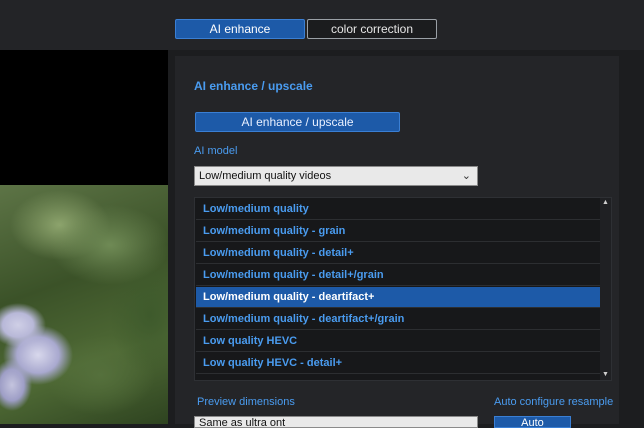 The image size is (644, 428). I want to click on tab-ai-enhance: AI enhance, so click(240, 29).